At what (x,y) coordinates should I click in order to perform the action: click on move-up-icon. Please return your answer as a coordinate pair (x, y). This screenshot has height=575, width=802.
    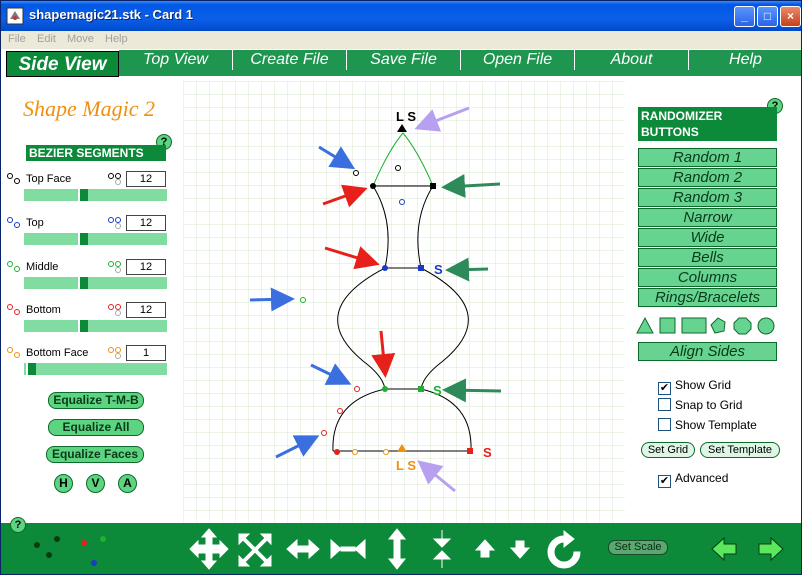
    Looking at the image, I should click on (485, 548).